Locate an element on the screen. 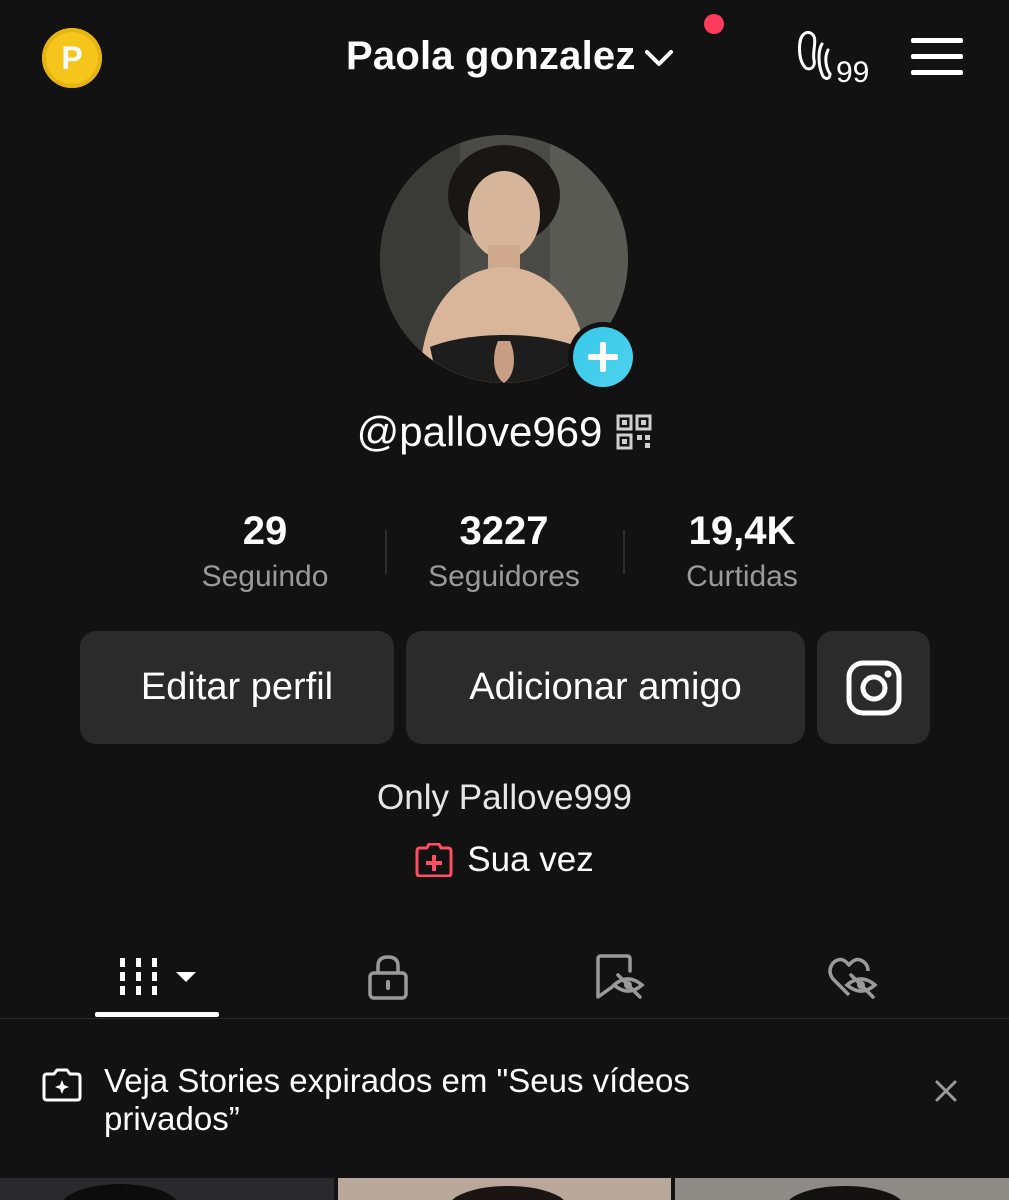  add-story-button is located at coordinates (603, 357).